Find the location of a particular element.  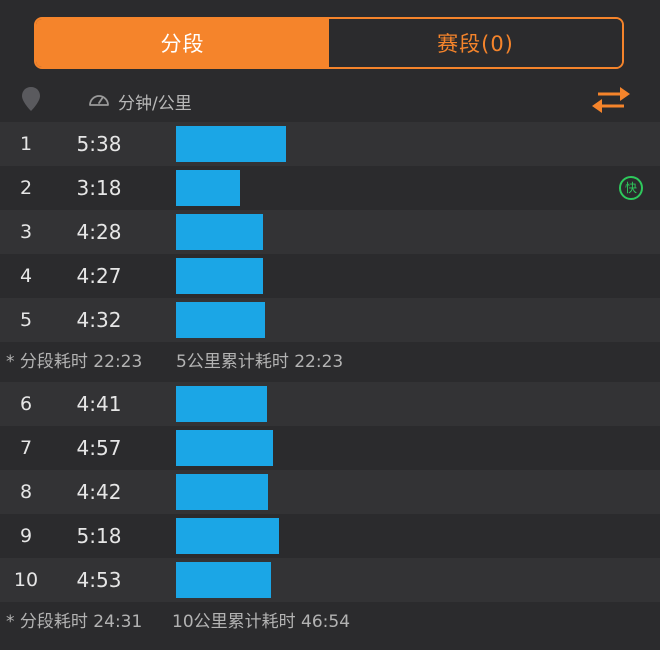

split-row: 2 3:18 快 is located at coordinates (330, 188).